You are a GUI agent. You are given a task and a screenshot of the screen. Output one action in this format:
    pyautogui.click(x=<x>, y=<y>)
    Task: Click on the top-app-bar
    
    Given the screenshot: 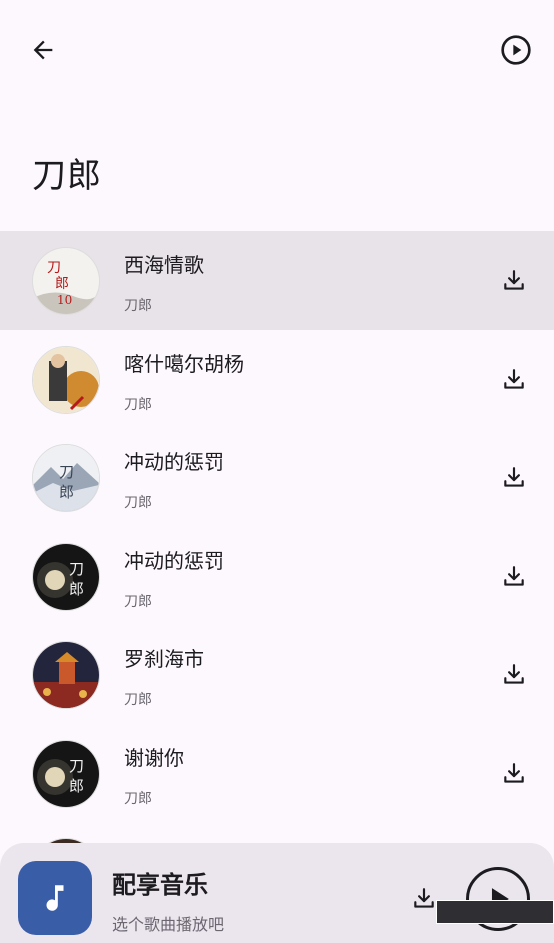 What is the action you would take?
    pyautogui.click(x=277, y=50)
    